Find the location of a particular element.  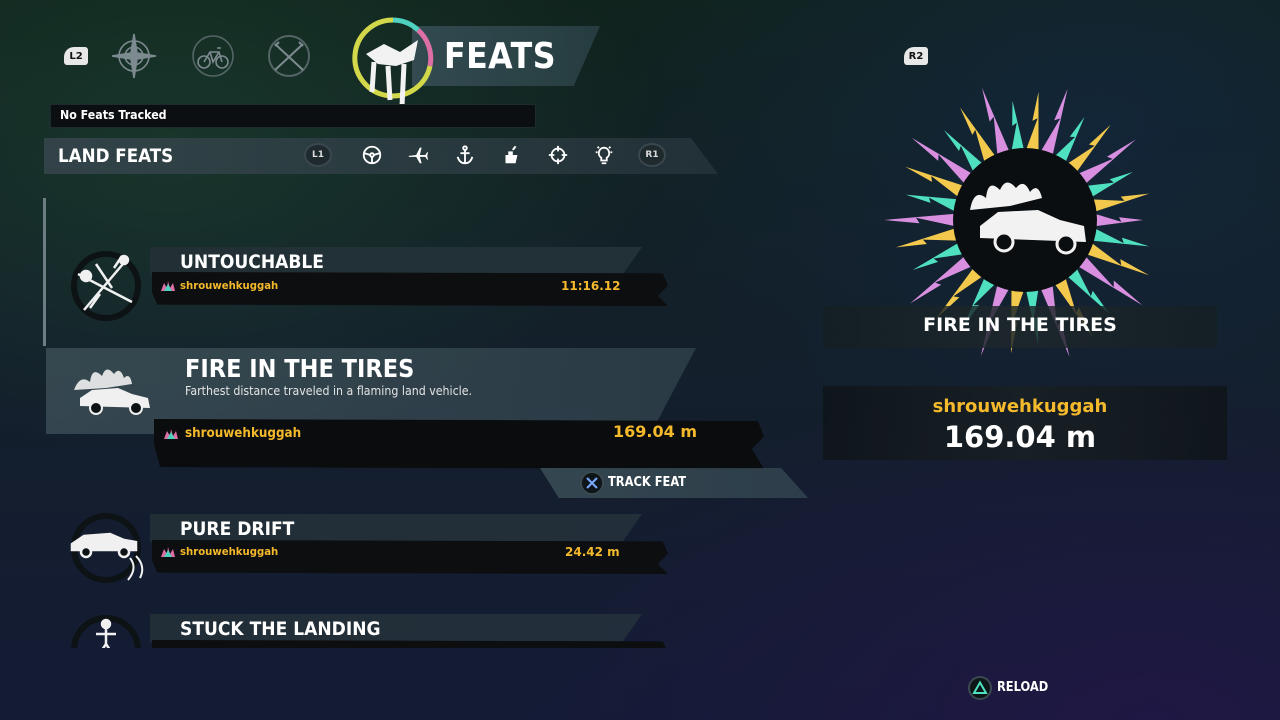

compass-icon is located at coordinates (134, 56).